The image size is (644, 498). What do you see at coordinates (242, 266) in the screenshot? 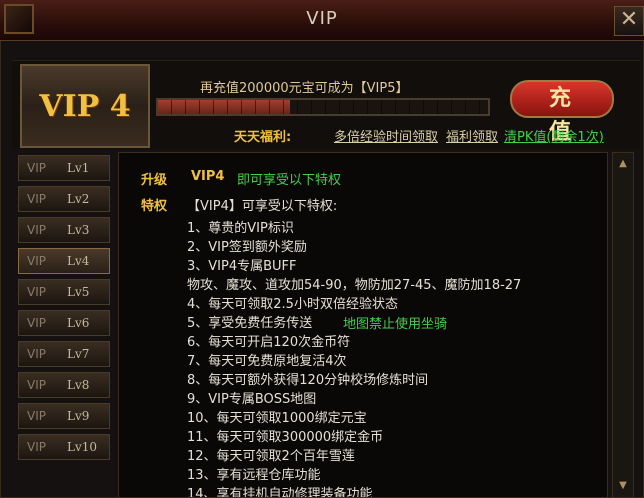
I see `privilege-item: 3、VIP4专属BUFF` at bounding box center [242, 266].